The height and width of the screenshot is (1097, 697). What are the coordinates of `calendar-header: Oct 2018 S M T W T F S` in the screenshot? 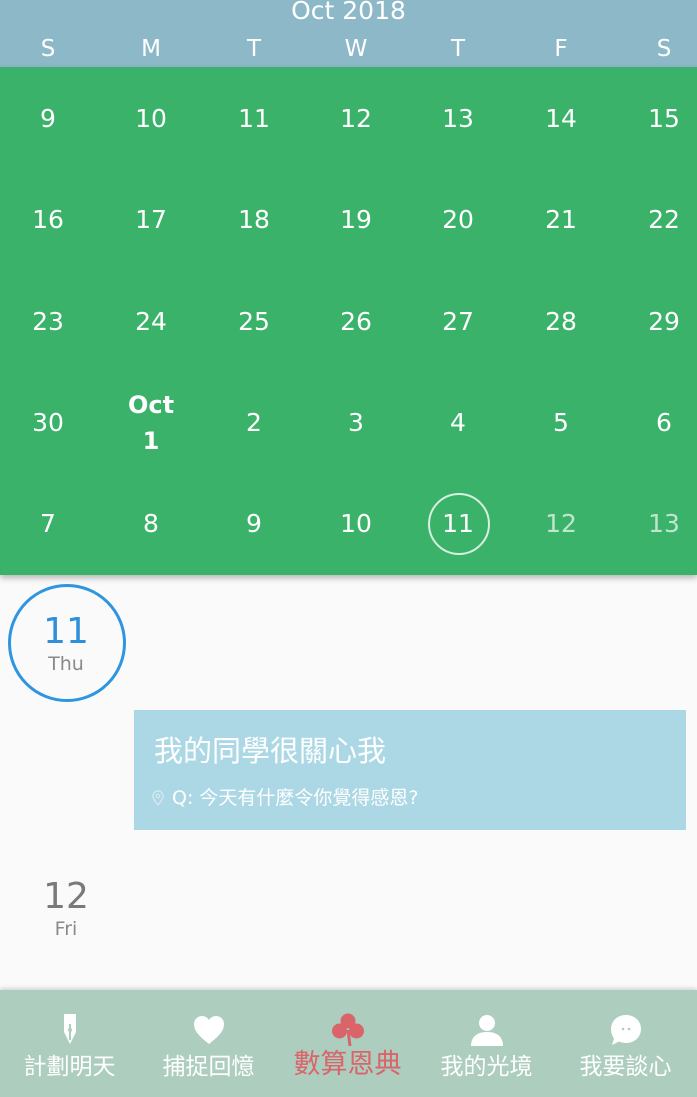 It's located at (348, 33).